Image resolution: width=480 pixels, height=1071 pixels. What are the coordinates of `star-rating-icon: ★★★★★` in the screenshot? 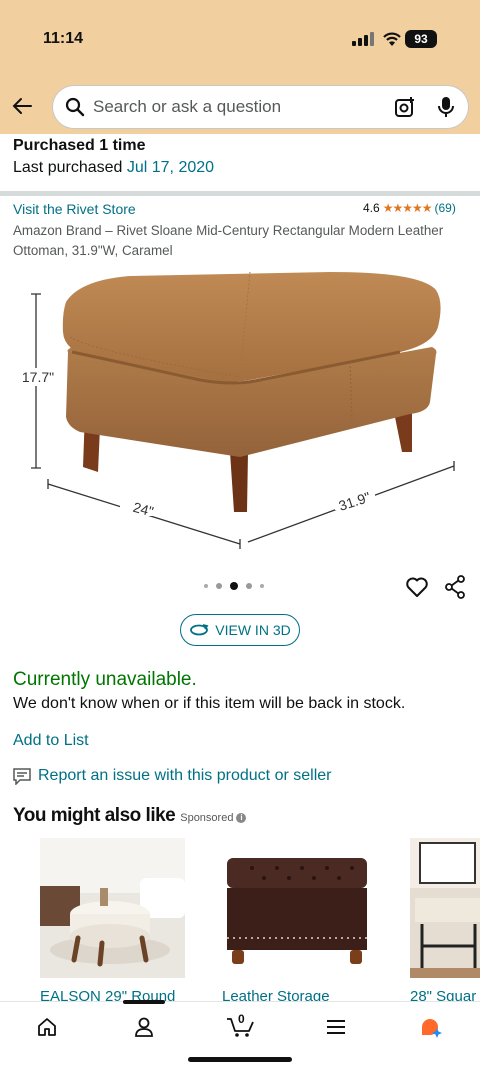 It's located at (407, 208).